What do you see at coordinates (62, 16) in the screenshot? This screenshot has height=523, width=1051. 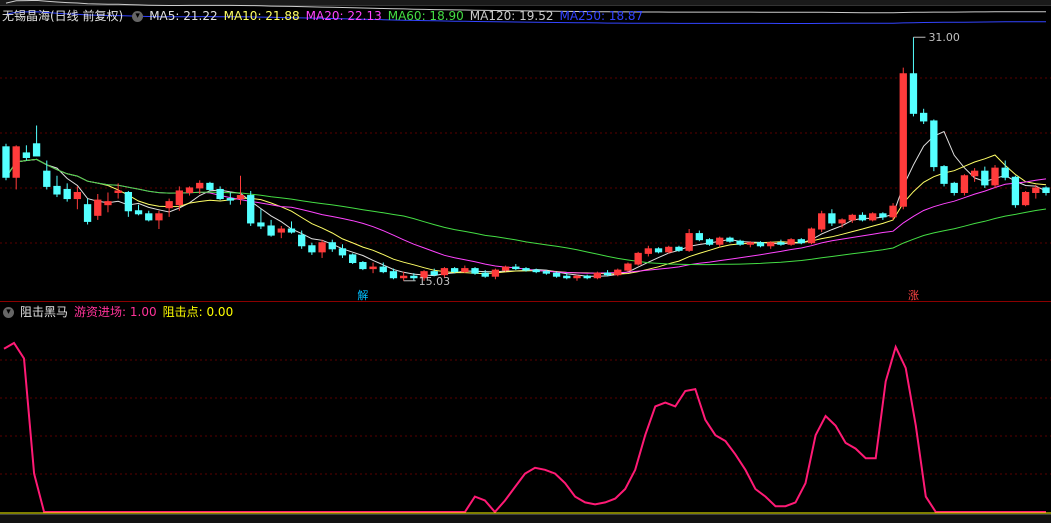 I see `stock-title: 无锡晶海(日线 前复权)` at bounding box center [62, 16].